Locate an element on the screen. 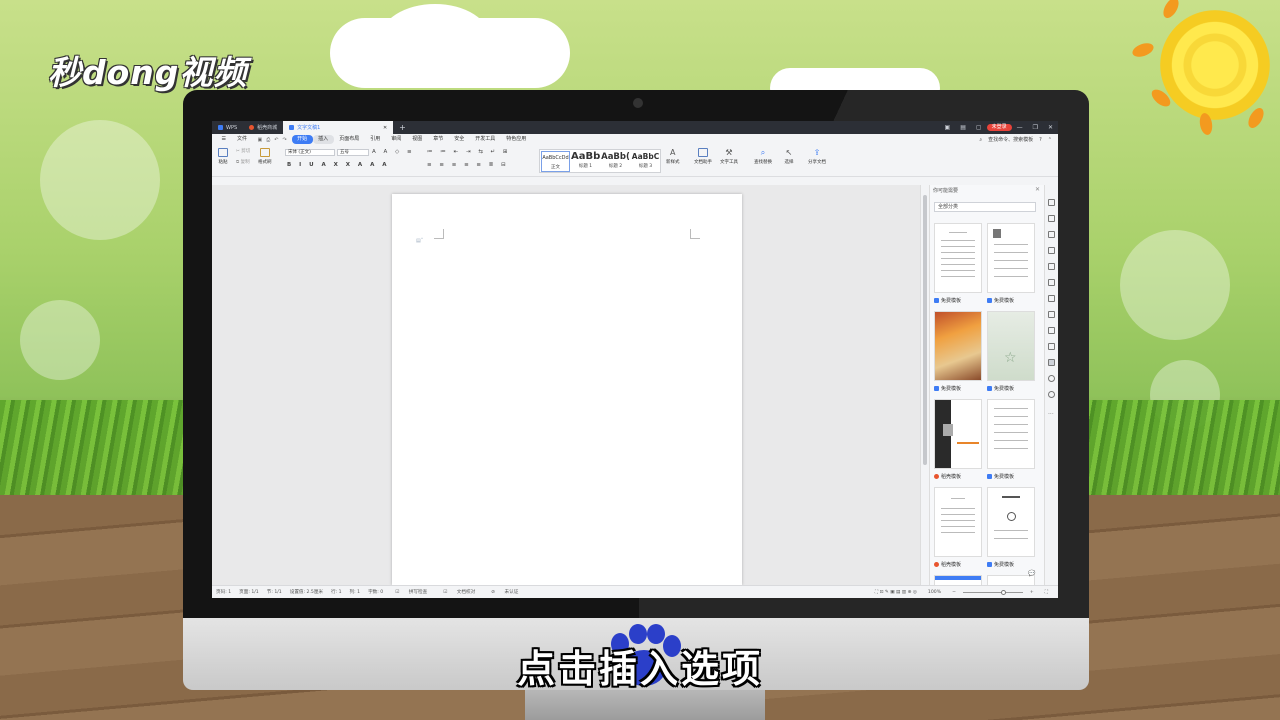 This screenshot has width=1280, height=720. zoom-level: 100% is located at coordinates (934, 592).